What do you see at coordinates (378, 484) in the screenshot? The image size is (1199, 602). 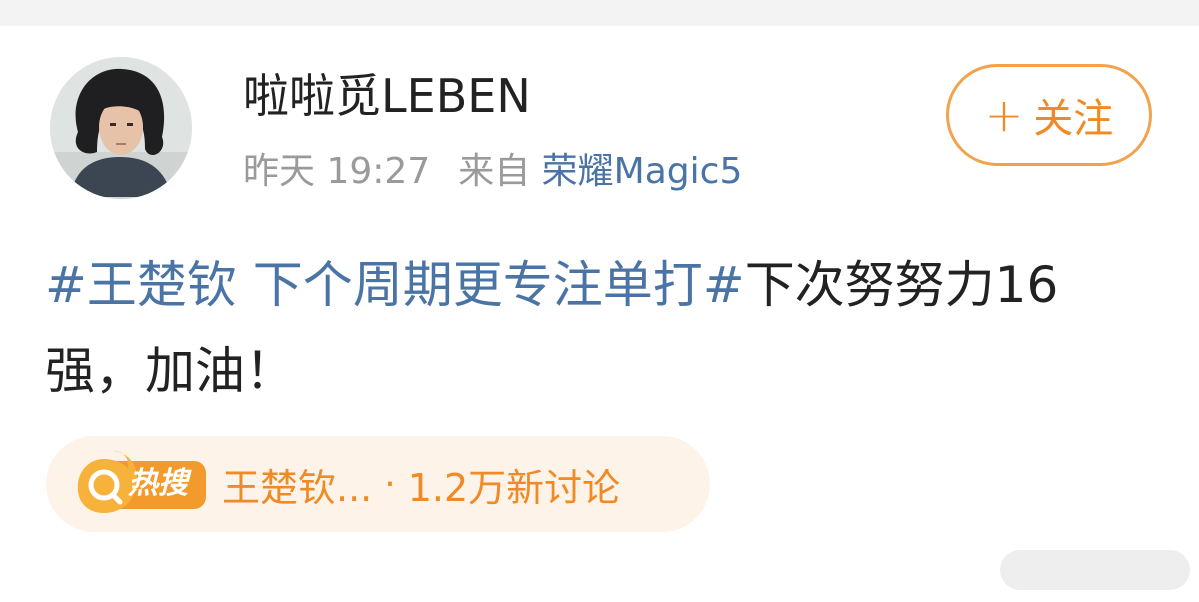 I see `hot-search-chip: 热搜 王楚钦... · 1.2万新讨论` at bounding box center [378, 484].